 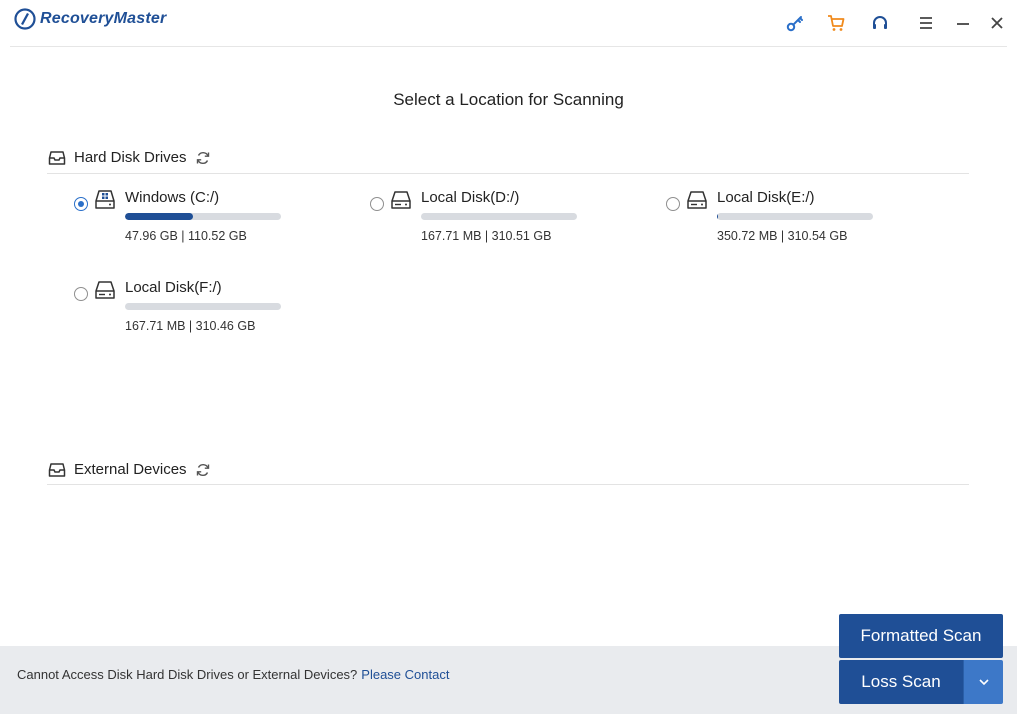 I want to click on disk-item-e: Local Disk(E:/) 350.72 MB | 310.54 GB, so click(x=796, y=224).